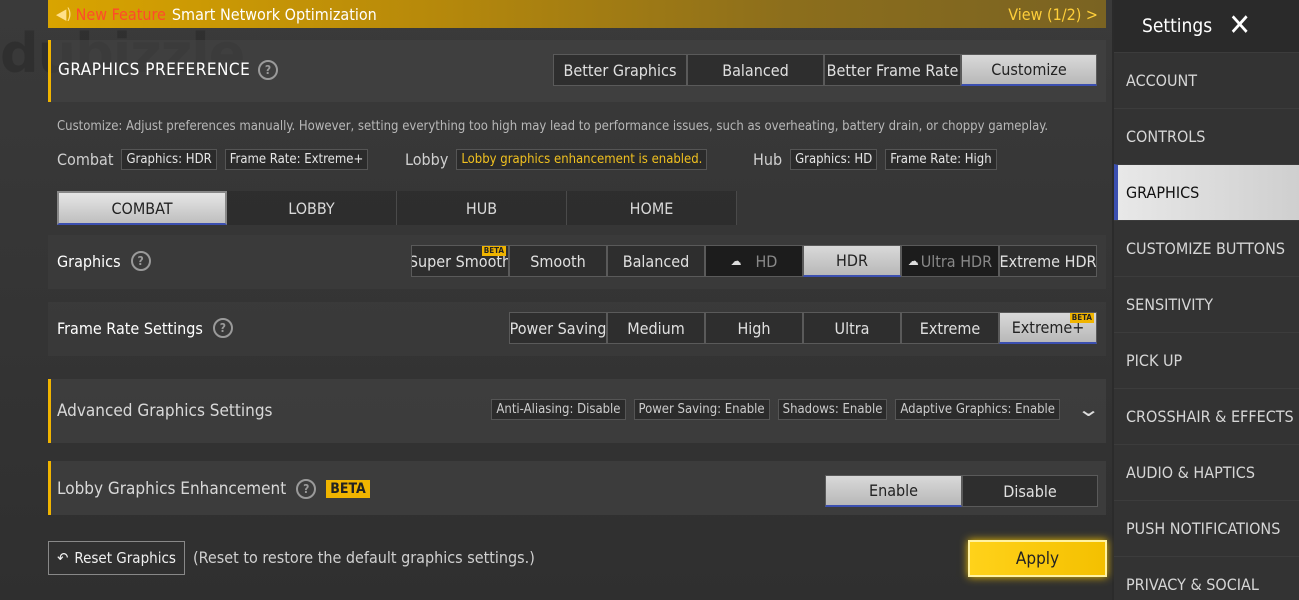  I want to click on beta-badge: BETA, so click(348, 489).